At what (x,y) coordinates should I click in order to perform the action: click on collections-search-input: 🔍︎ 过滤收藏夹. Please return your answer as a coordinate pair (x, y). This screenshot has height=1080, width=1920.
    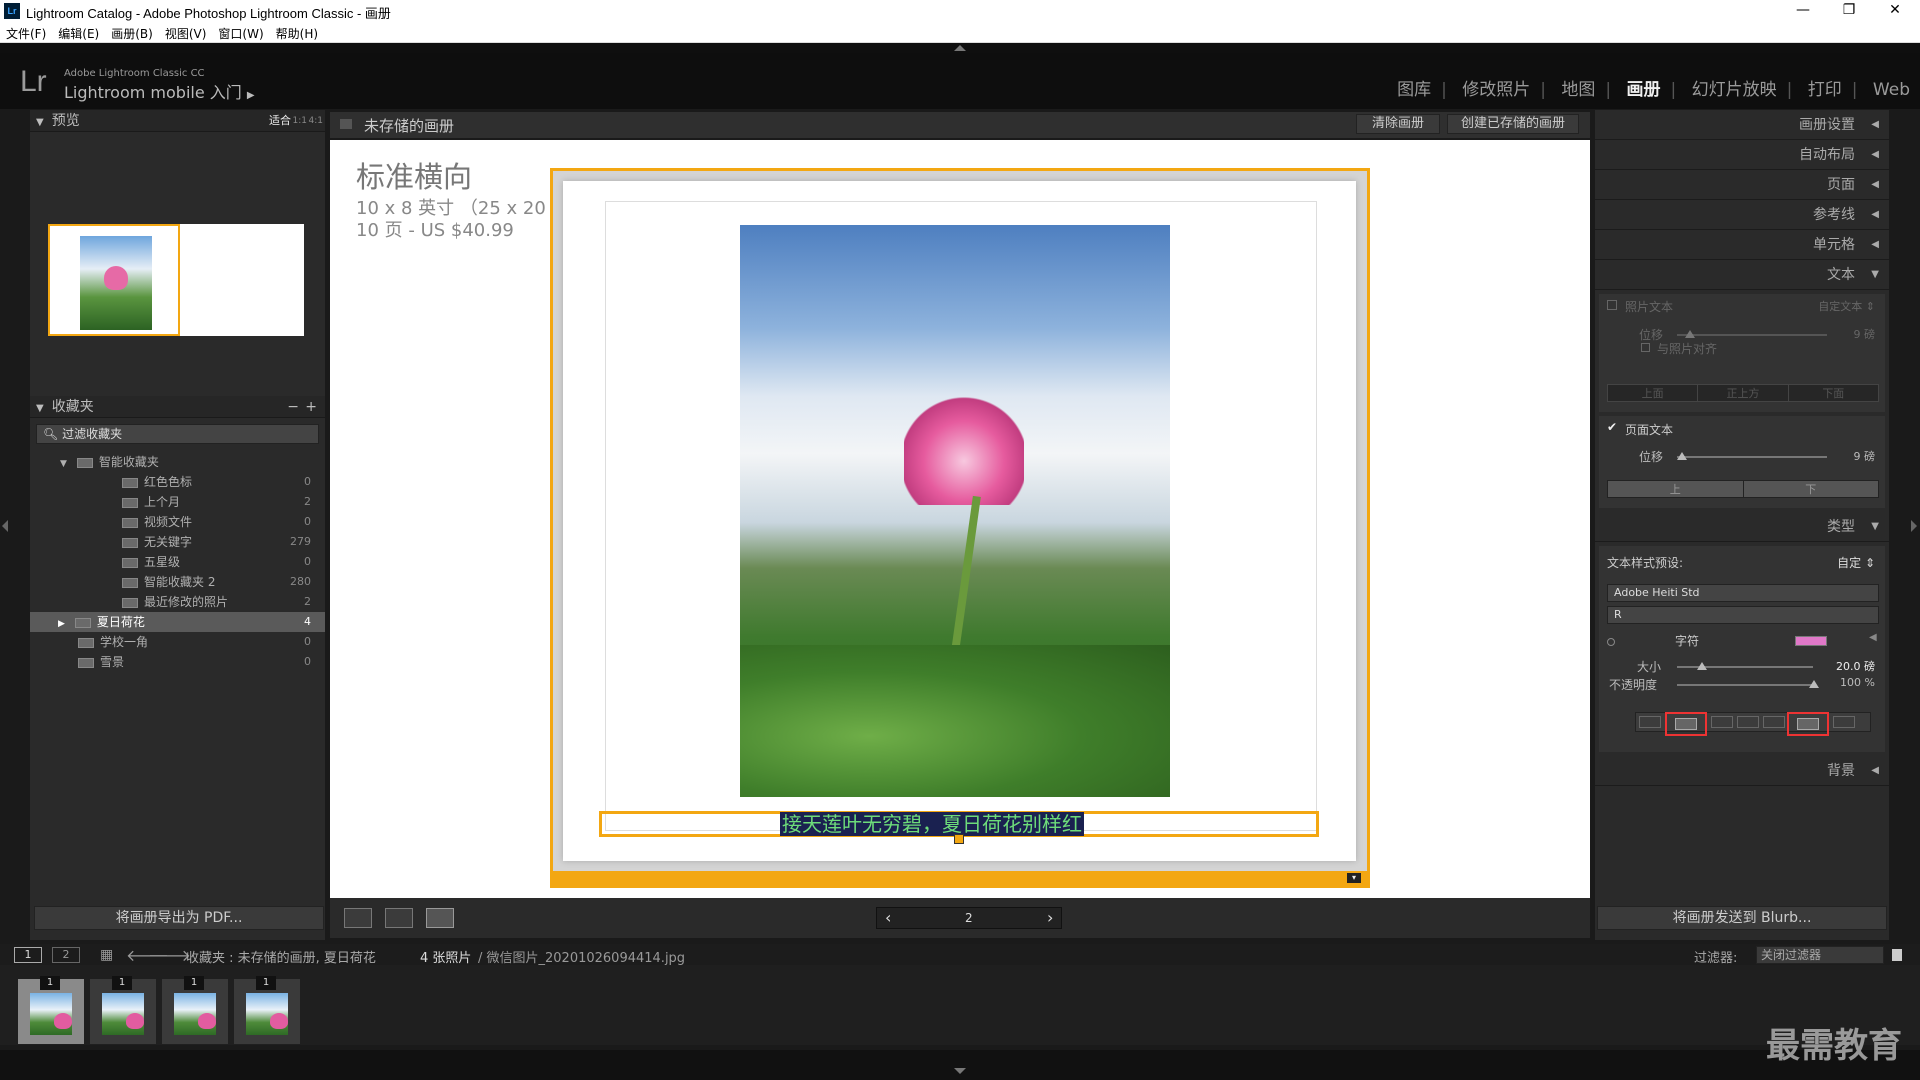
    Looking at the image, I should click on (177, 434).